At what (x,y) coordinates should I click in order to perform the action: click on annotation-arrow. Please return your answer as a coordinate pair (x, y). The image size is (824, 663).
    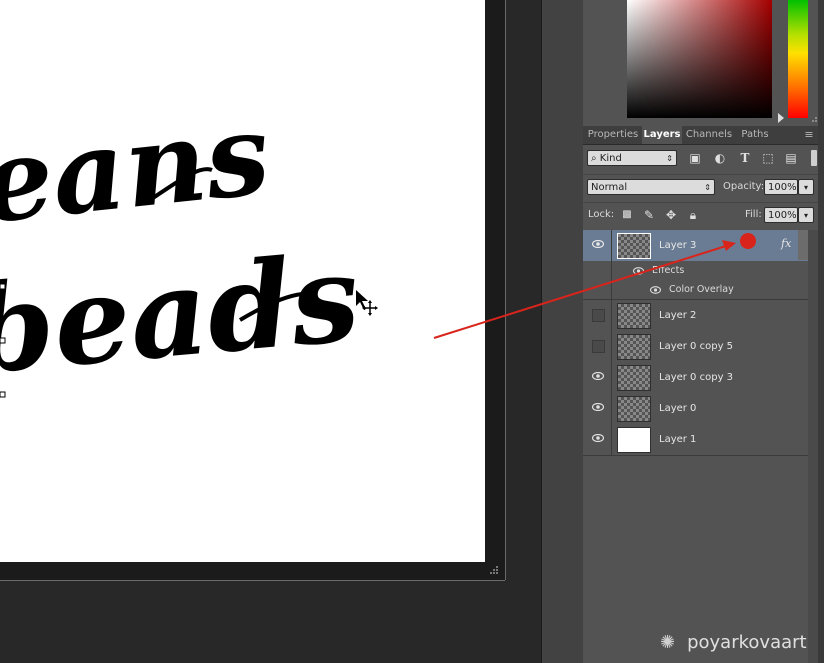
    Looking at the image, I should click on (594, 286).